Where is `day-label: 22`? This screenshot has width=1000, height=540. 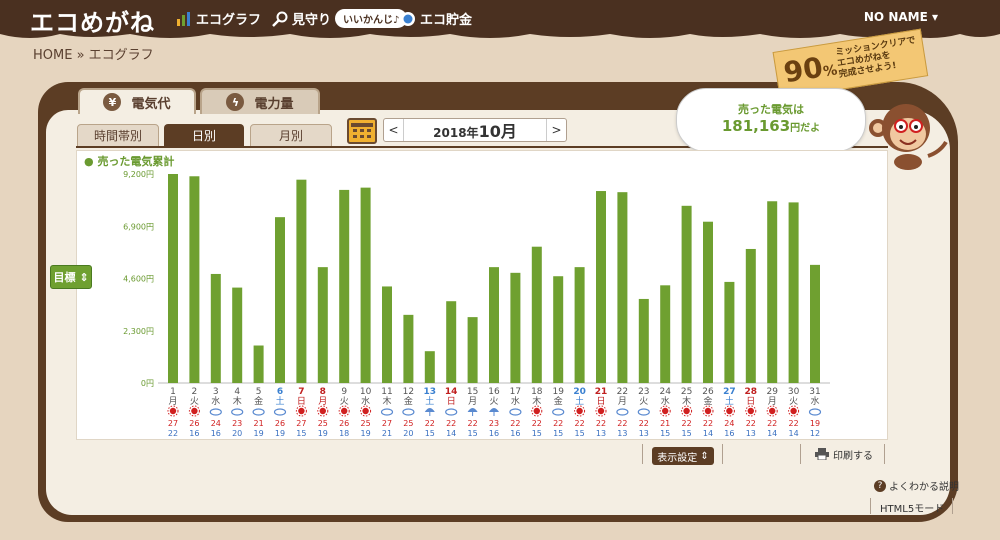 day-label: 22 is located at coordinates (622, 392).